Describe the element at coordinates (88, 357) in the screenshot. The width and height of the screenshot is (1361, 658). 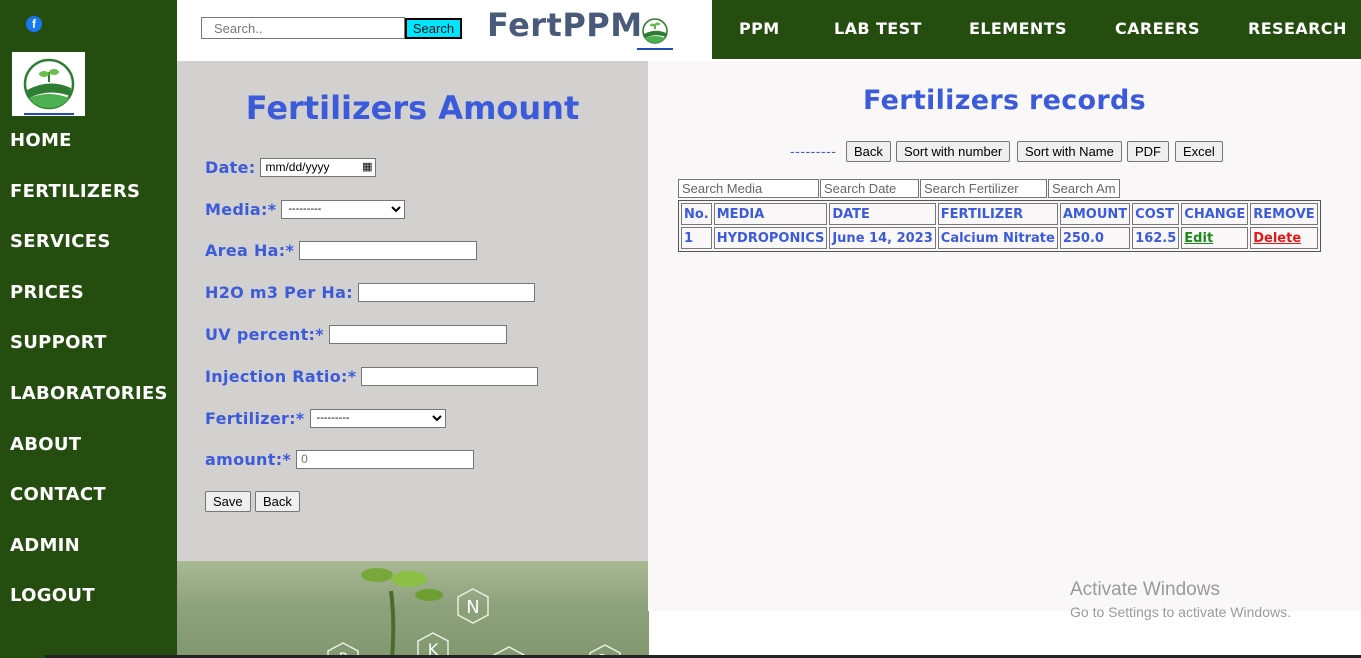
I see `sidebar-item-support: SUPPORT` at that location.